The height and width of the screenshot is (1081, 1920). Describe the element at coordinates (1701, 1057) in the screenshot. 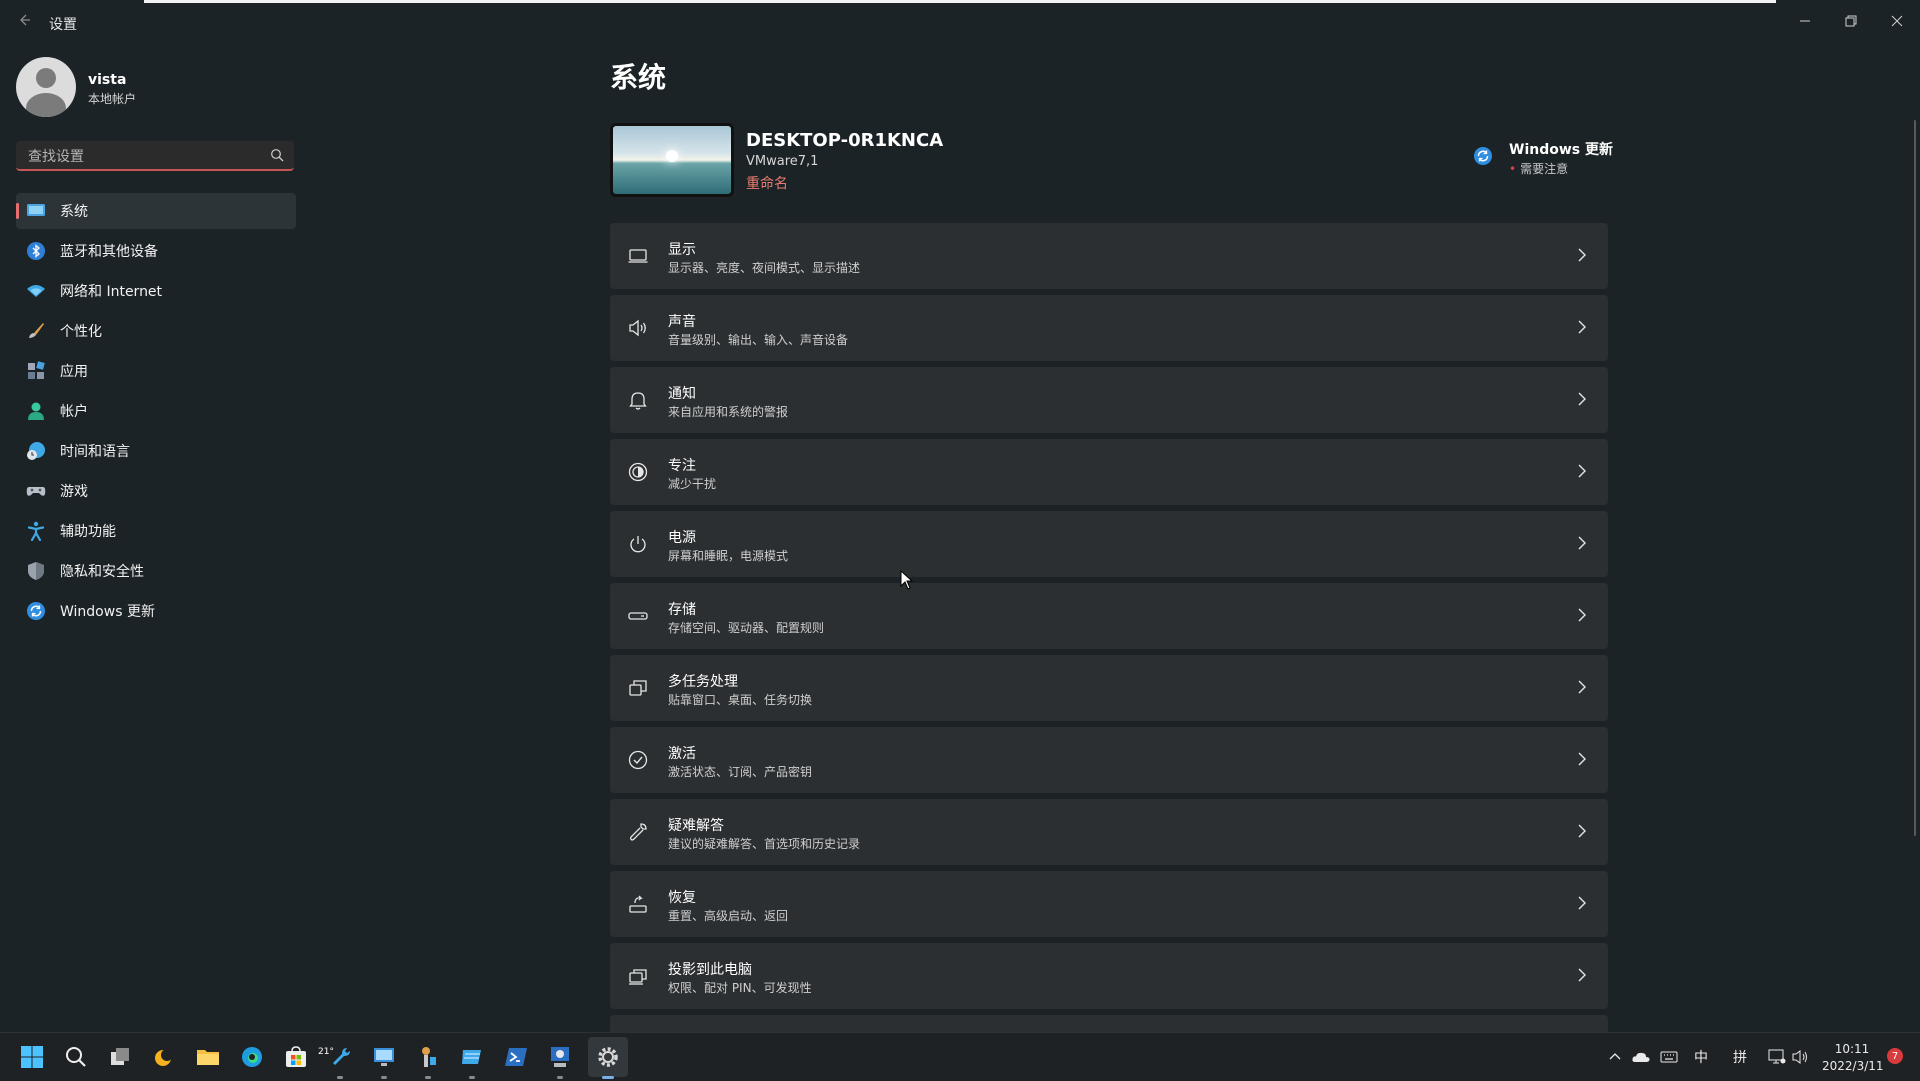

I see `ime-mode-indicator: 中` at that location.